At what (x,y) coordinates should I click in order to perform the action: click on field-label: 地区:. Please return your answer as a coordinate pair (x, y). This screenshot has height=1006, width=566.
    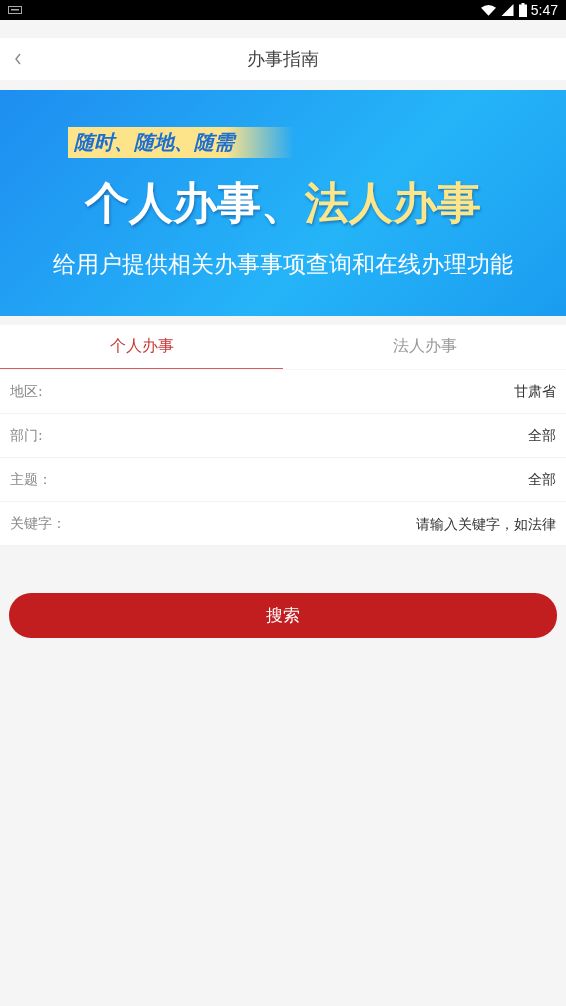
    Looking at the image, I should click on (26, 391).